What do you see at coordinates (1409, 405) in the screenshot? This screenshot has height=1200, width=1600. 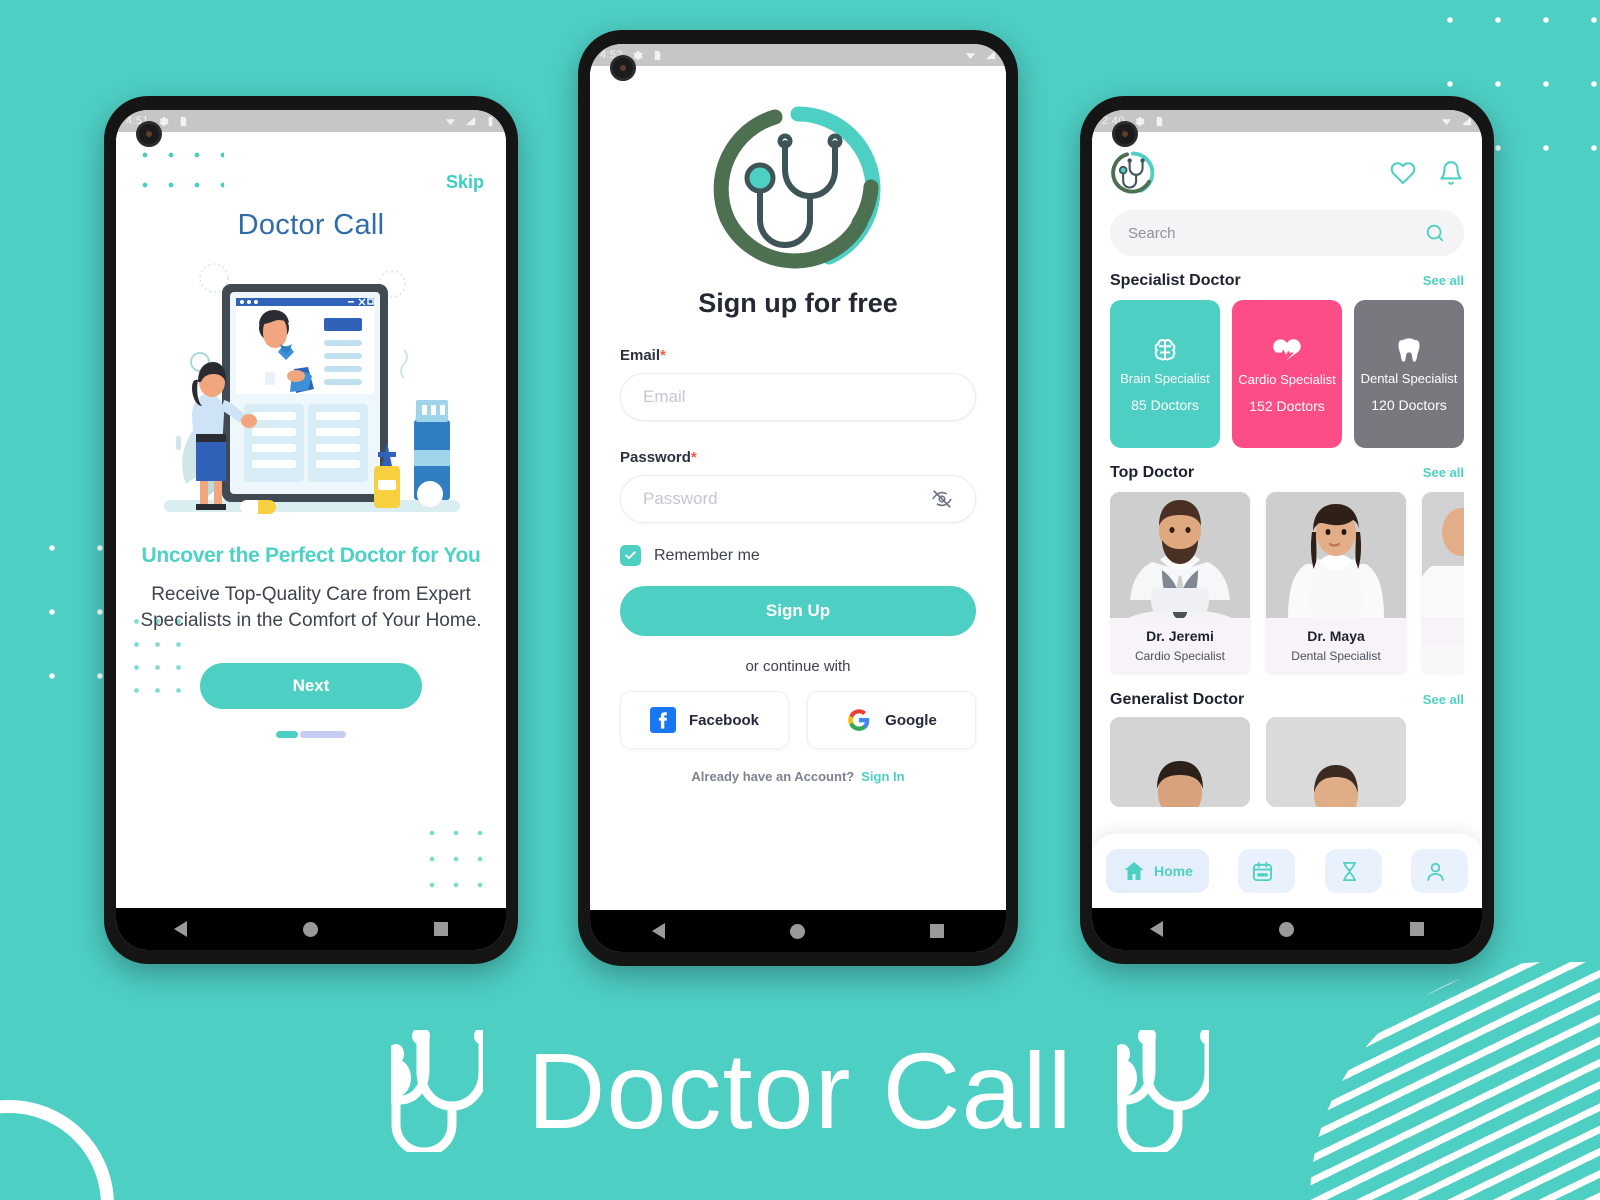 I see `specialist-card-count: 120 Doctors` at bounding box center [1409, 405].